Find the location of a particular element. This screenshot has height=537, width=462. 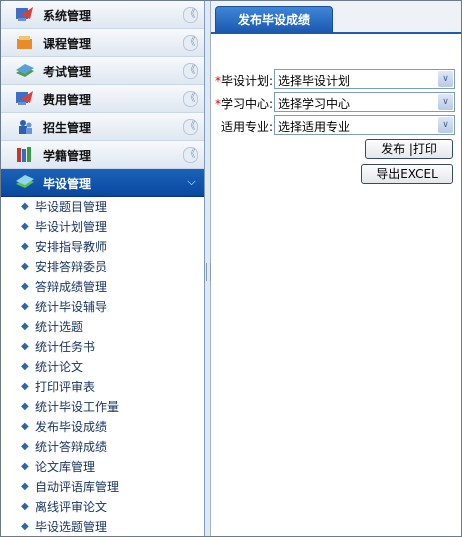

fee-icon is located at coordinates (25, 98).